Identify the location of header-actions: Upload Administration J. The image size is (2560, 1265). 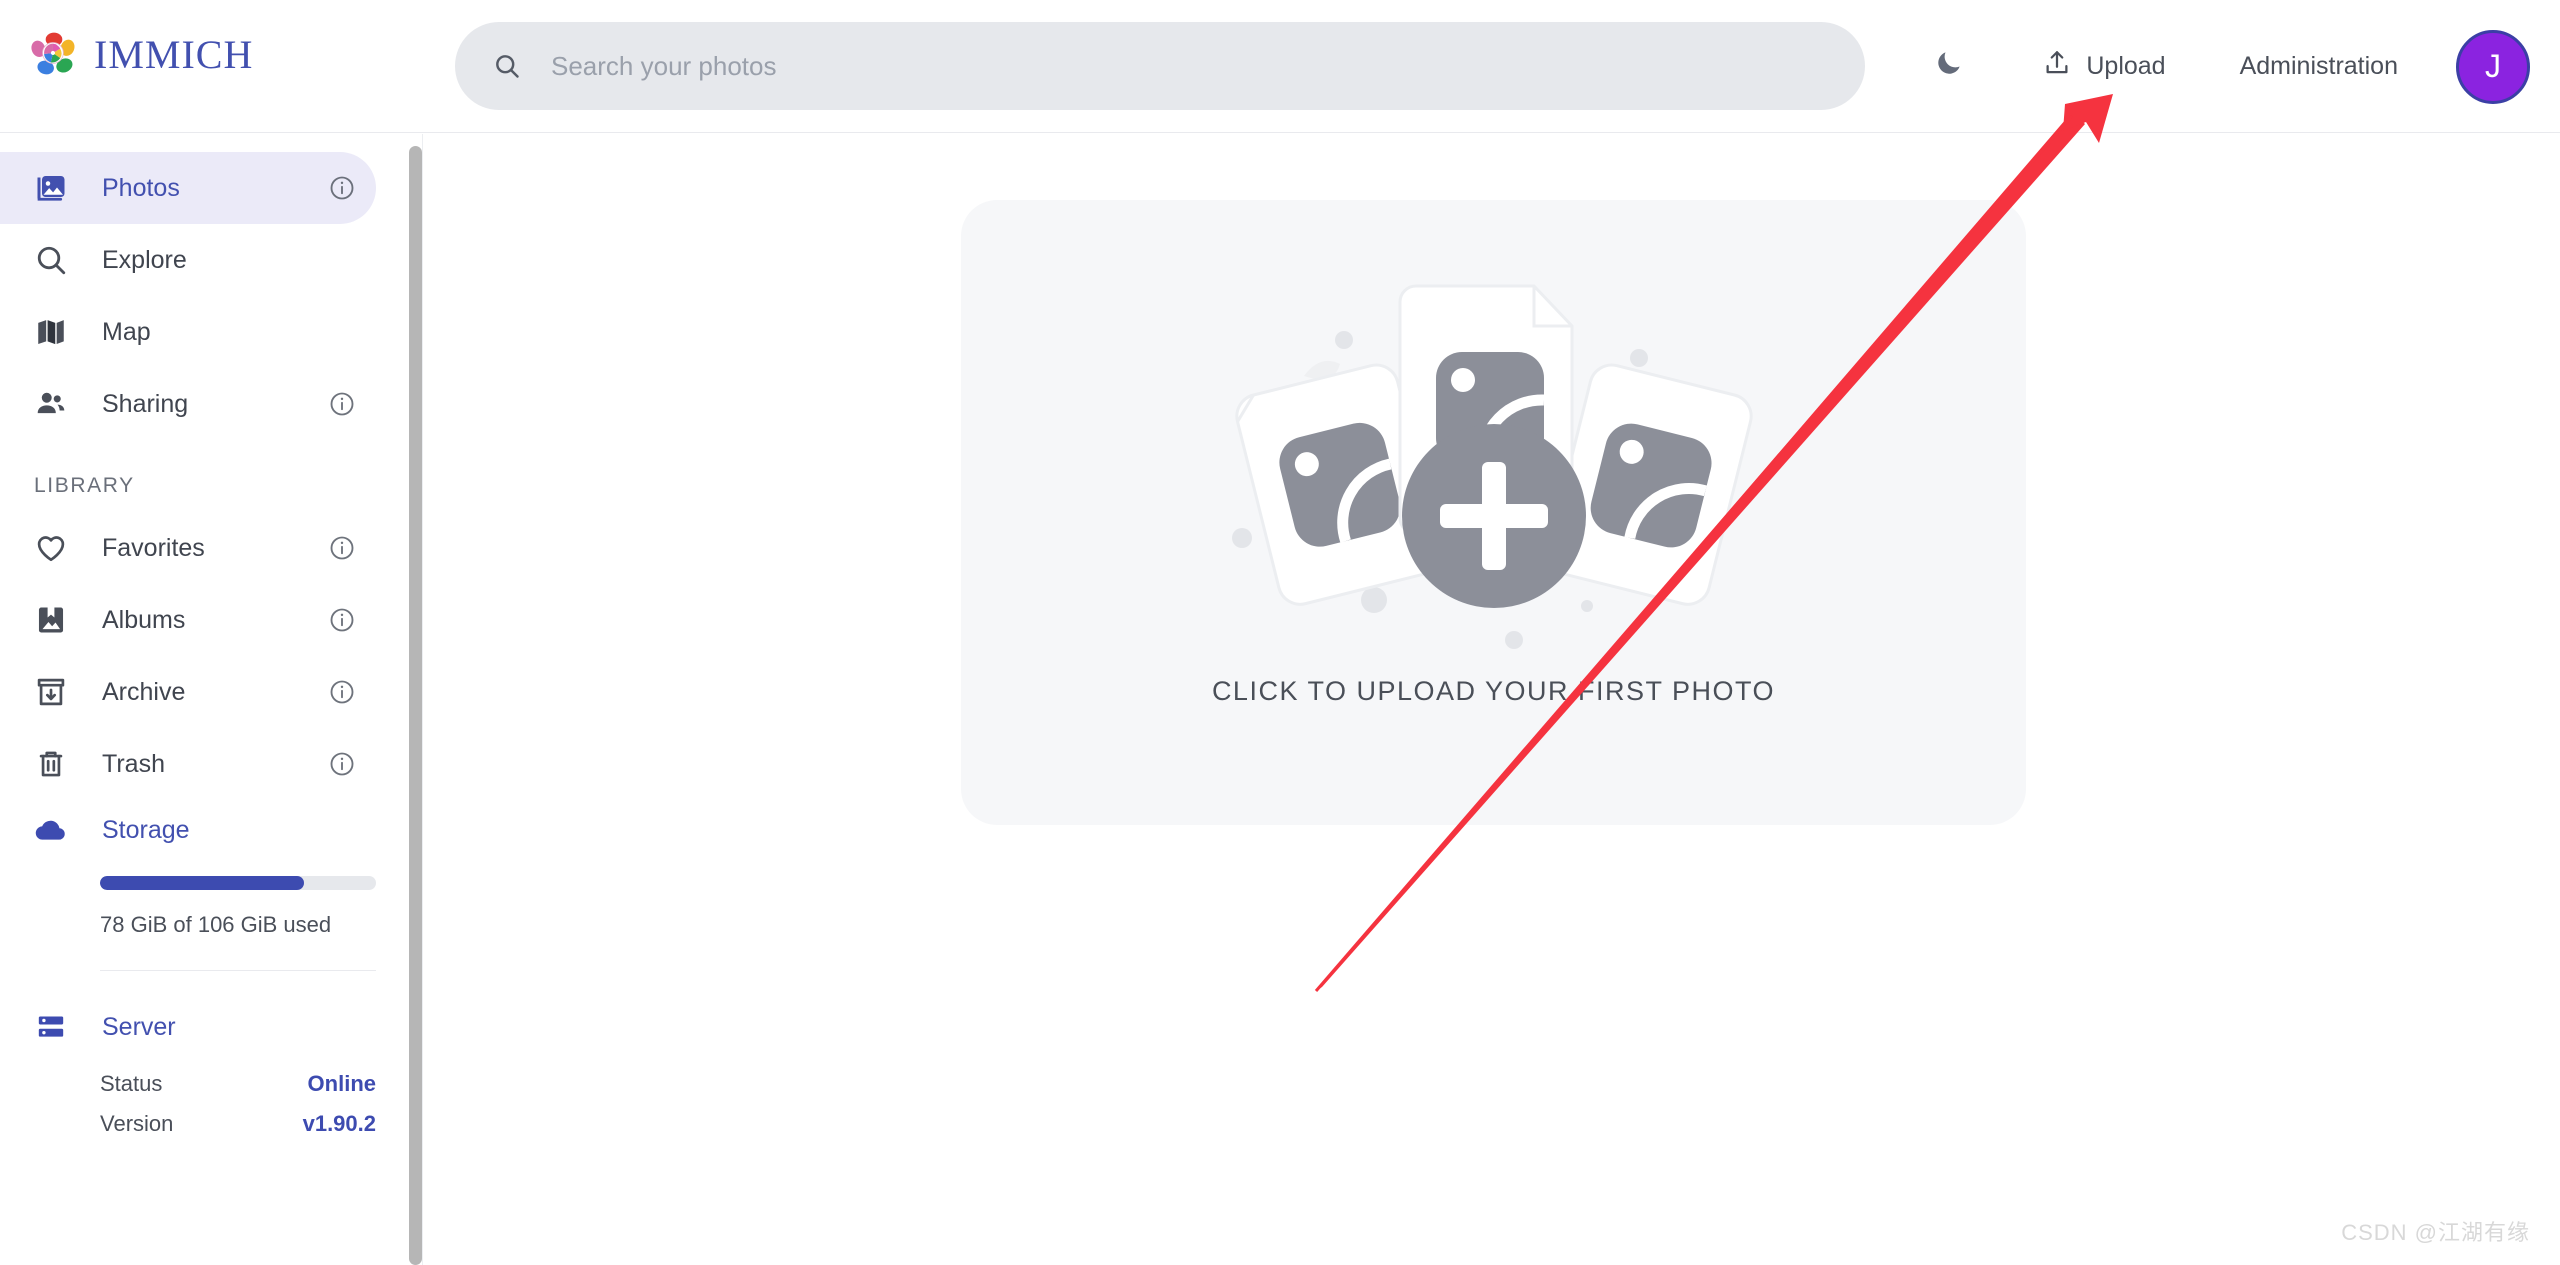
(2221, 66).